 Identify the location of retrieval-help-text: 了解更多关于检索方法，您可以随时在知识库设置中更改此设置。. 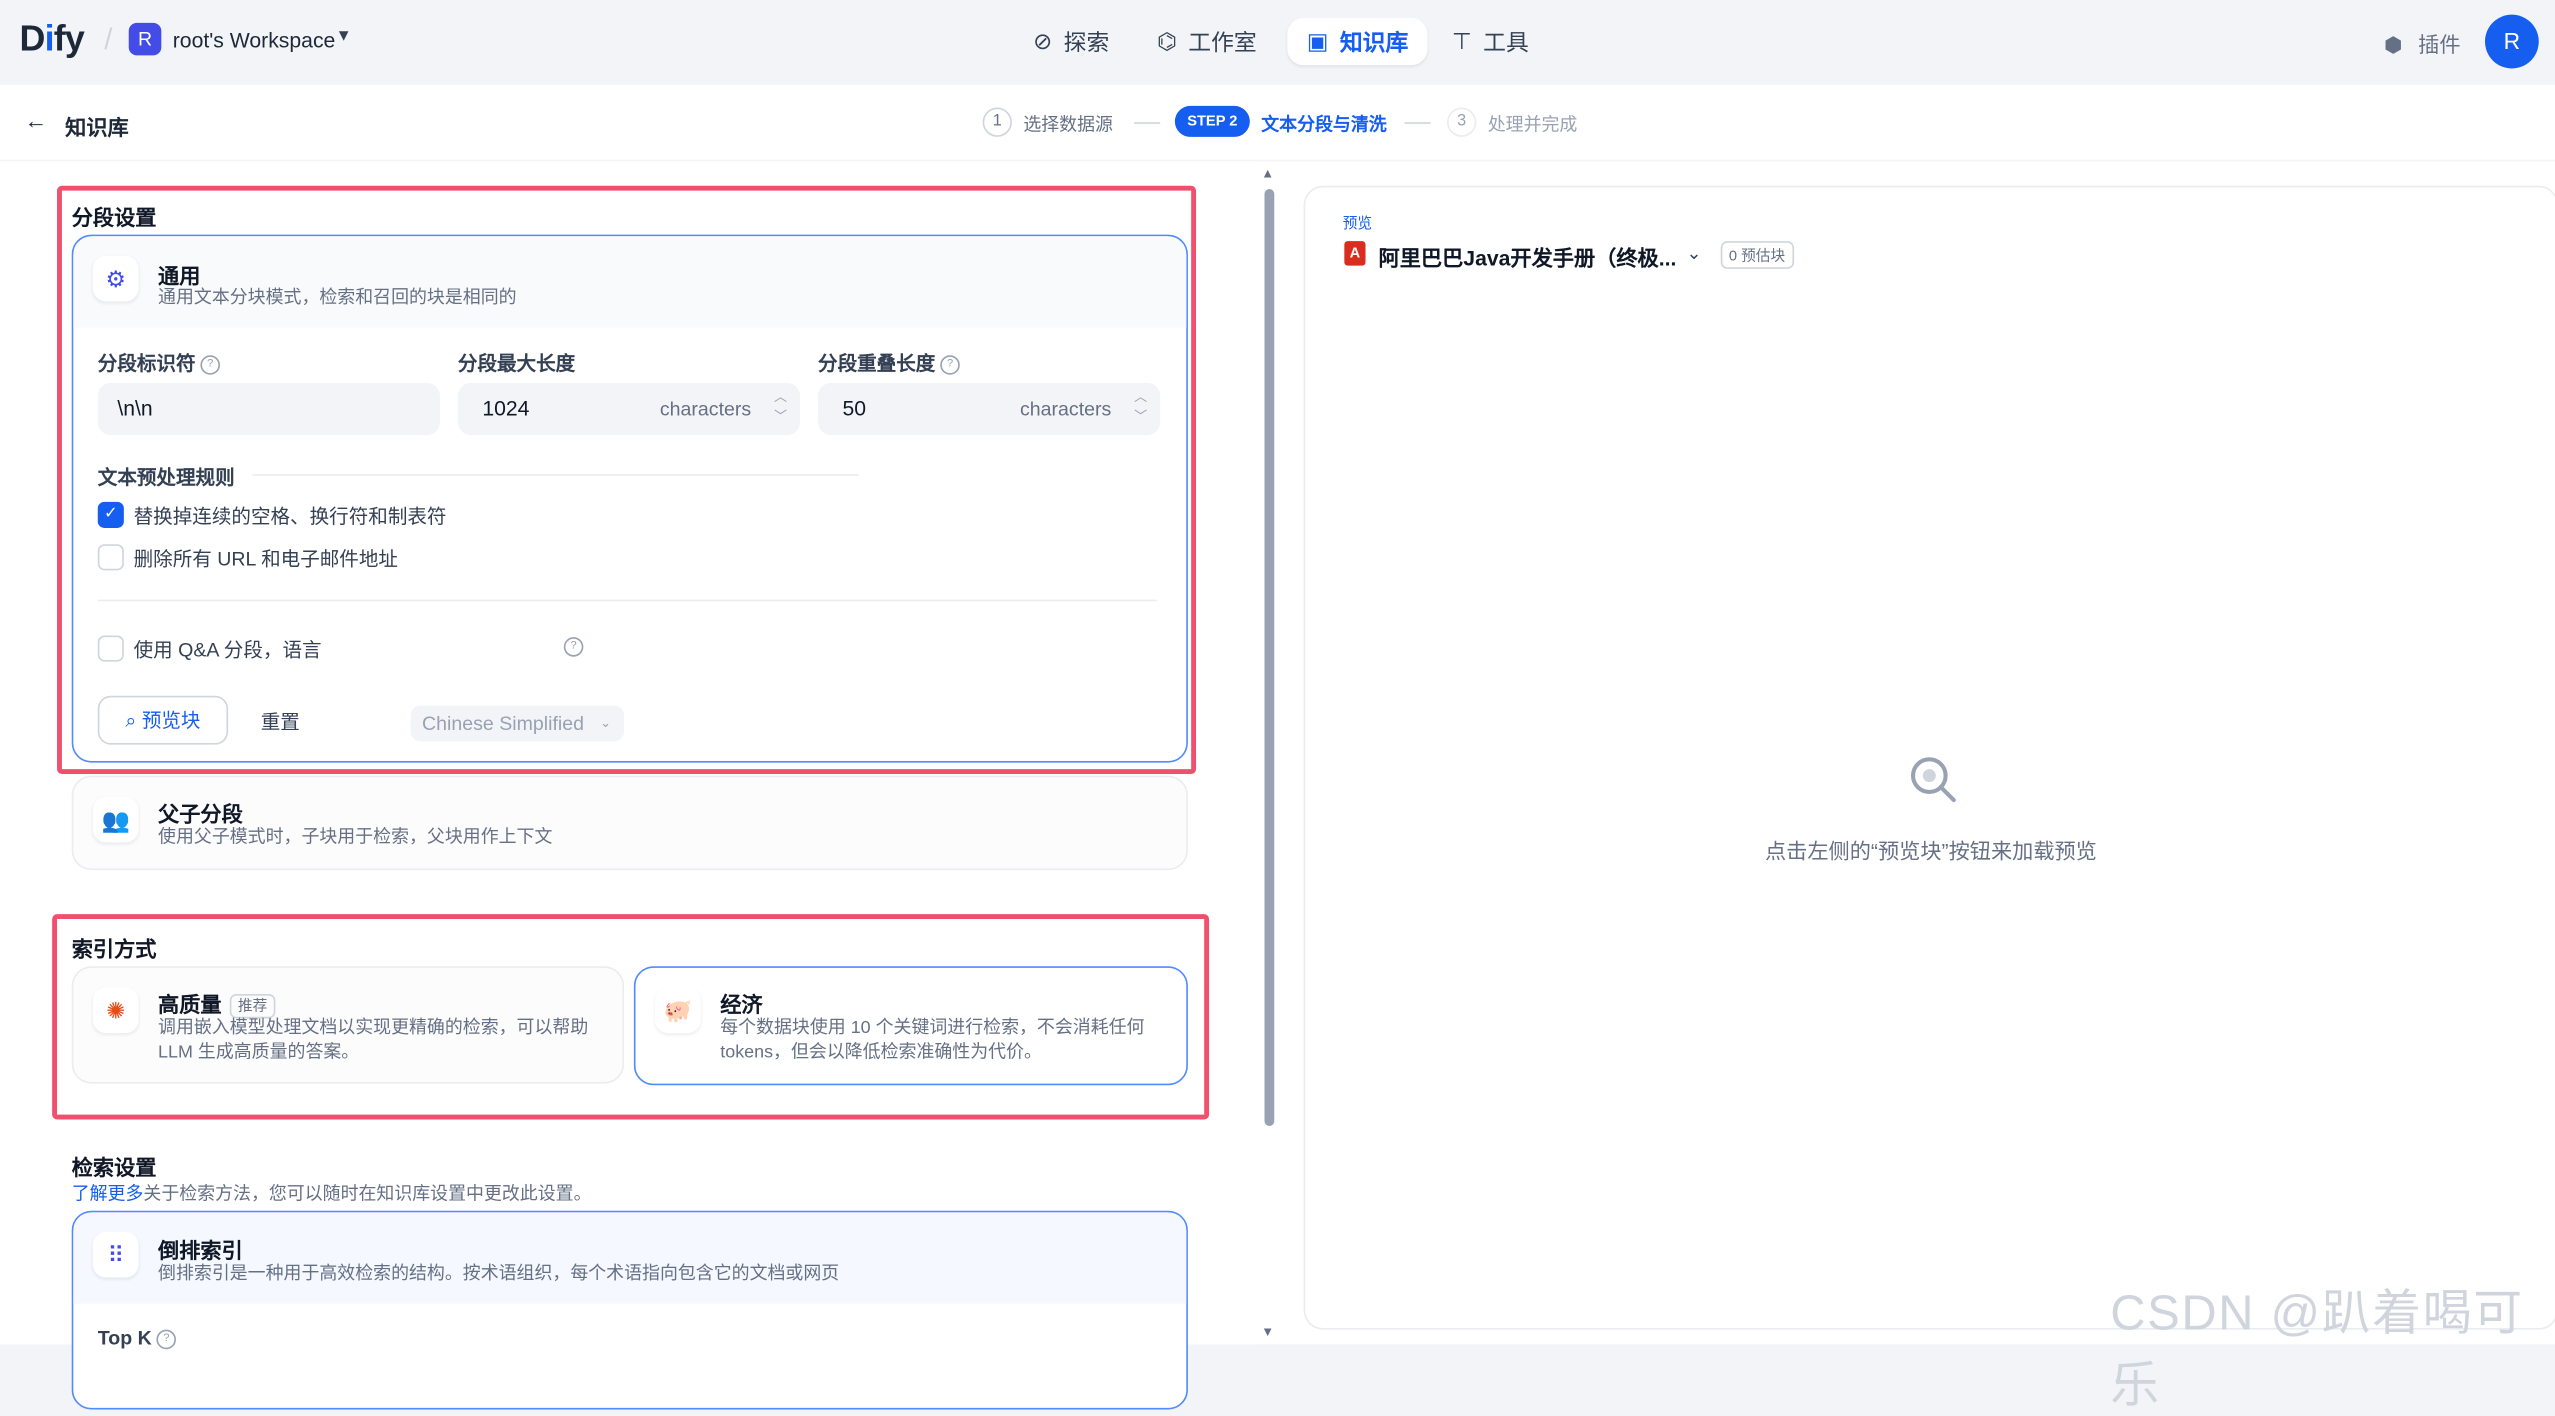
(332, 1193).